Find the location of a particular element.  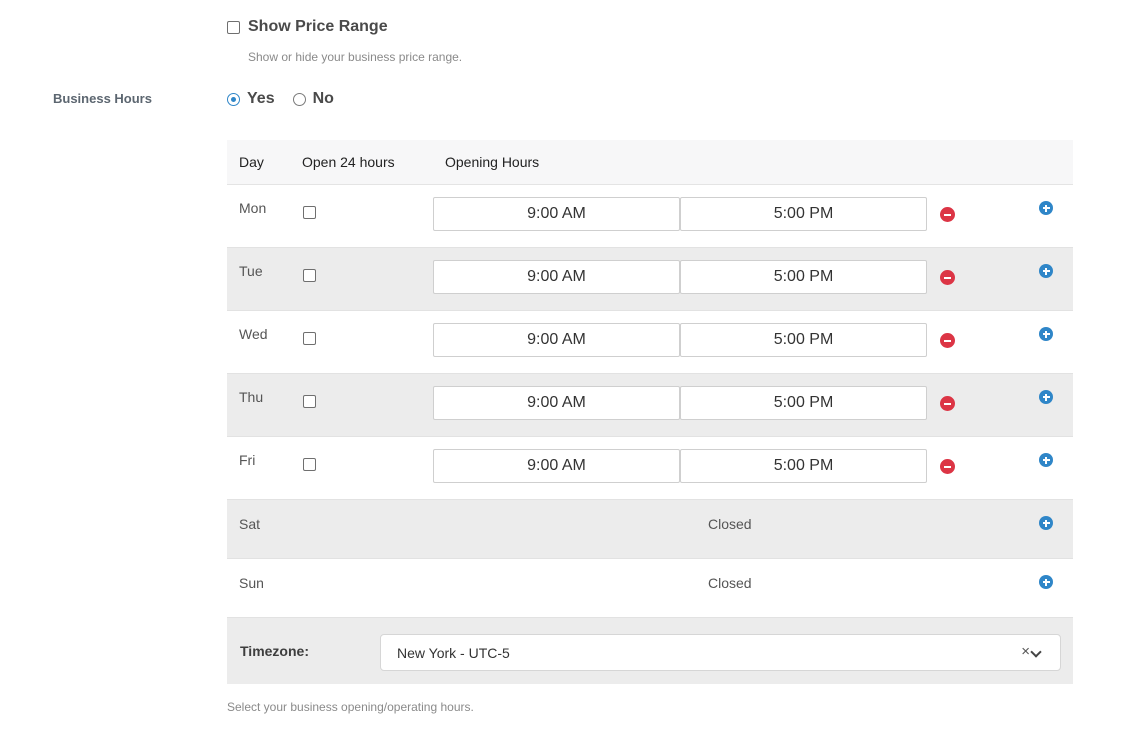

chevron-down-icon is located at coordinates (1036, 652).